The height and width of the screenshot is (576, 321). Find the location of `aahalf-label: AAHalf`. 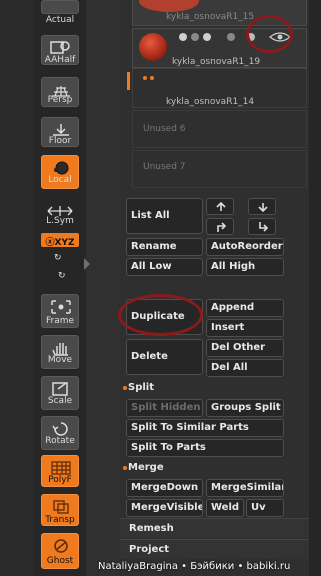

aahalf-label: AAHalf is located at coordinates (60, 60).